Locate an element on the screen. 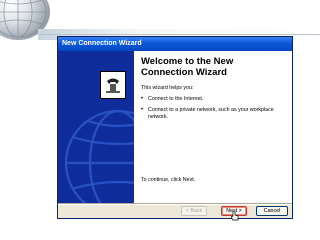 The width and height of the screenshot is (320, 240). cancel-button: Cancel is located at coordinates (272, 211).